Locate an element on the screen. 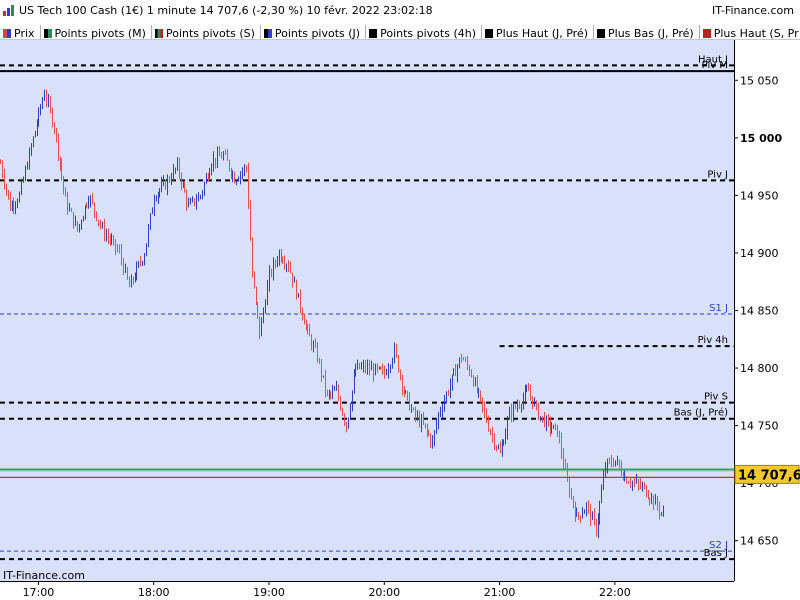 This screenshot has height=600, width=800. legend-item: Prix is located at coordinates (20, 32).